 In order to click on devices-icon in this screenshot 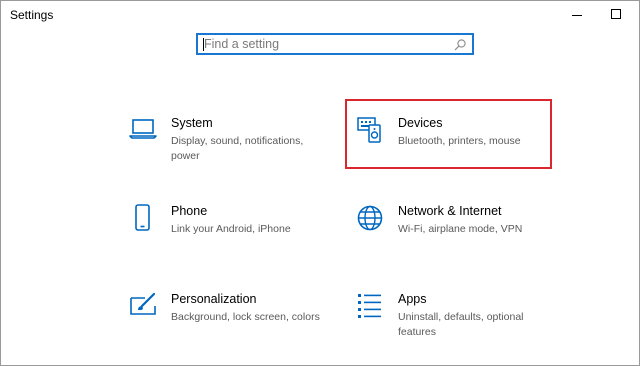, I will do `click(369, 130)`.